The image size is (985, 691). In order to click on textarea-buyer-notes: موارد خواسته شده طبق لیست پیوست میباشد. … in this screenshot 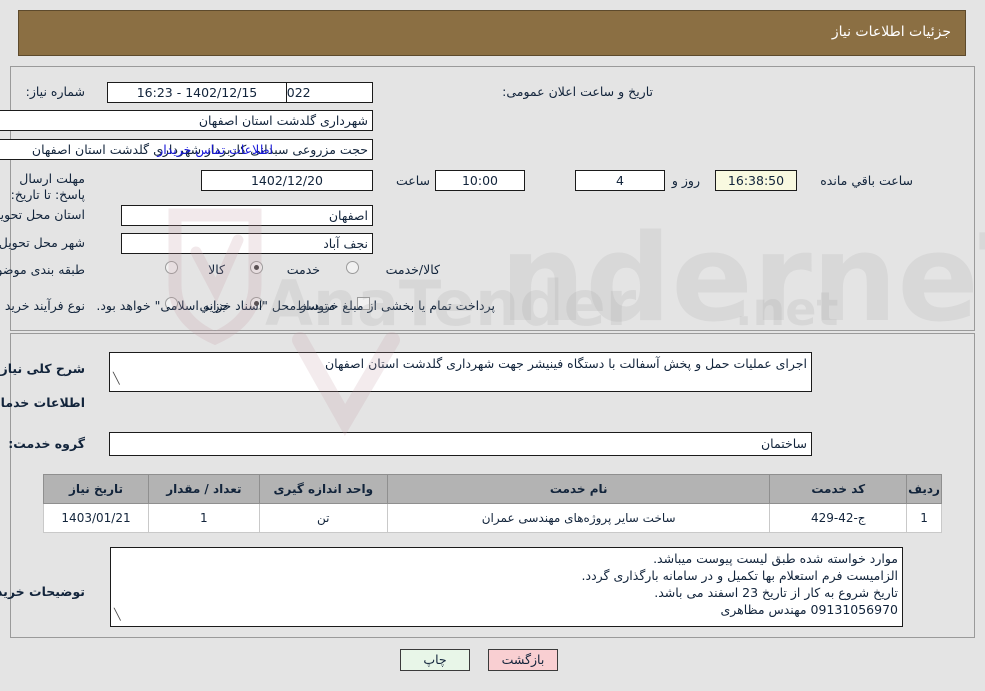, I will do `click(506, 587)`.